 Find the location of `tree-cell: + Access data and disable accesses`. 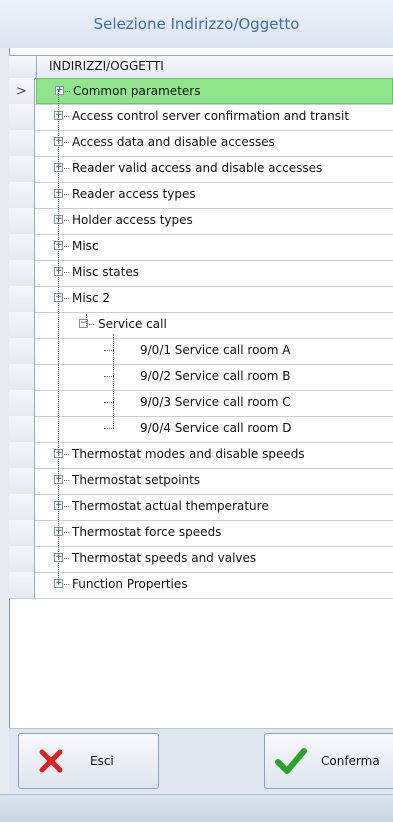

tree-cell: + Access data and disable accesses is located at coordinates (214, 143).